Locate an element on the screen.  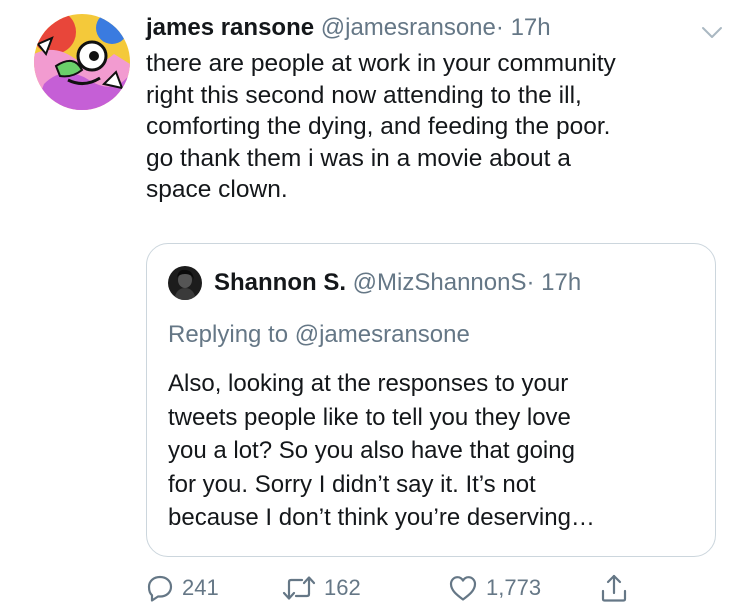
quoted-text-line: for you. Sorry I didn’t say it. It’s not is located at coordinates (352, 484).